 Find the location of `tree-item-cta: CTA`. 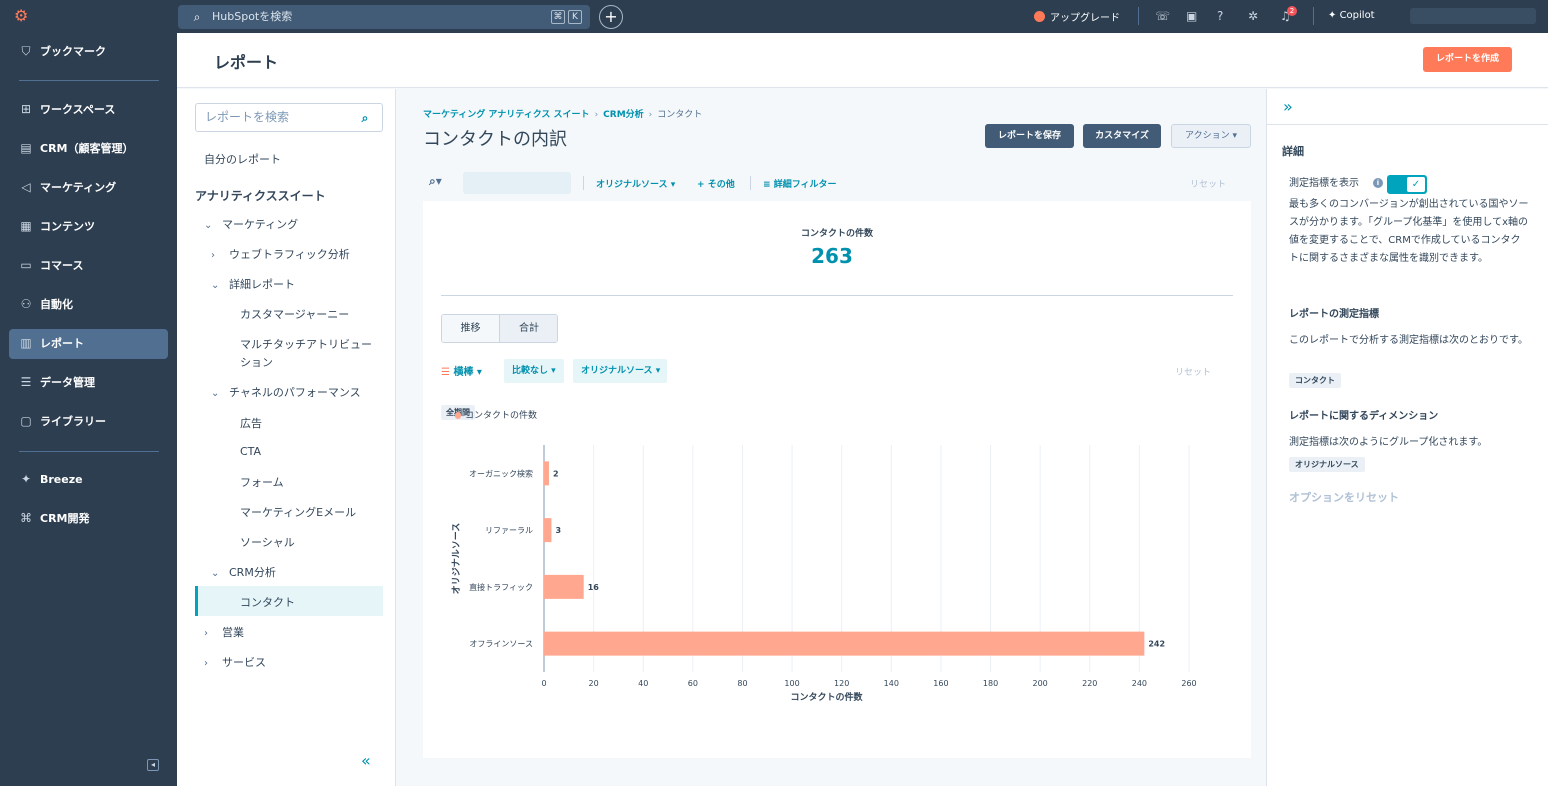

tree-item-cta: CTA is located at coordinates (250, 451).